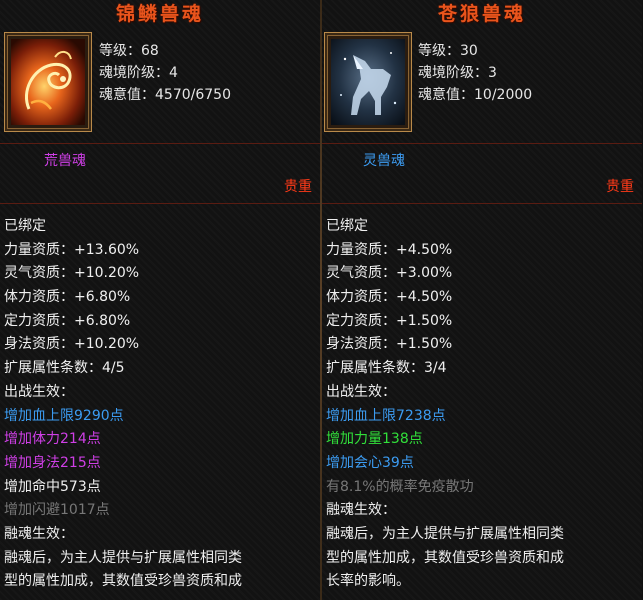  What do you see at coordinates (64, 415) in the screenshot?
I see `list-item: 增加血上限9290点` at bounding box center [64, 415].